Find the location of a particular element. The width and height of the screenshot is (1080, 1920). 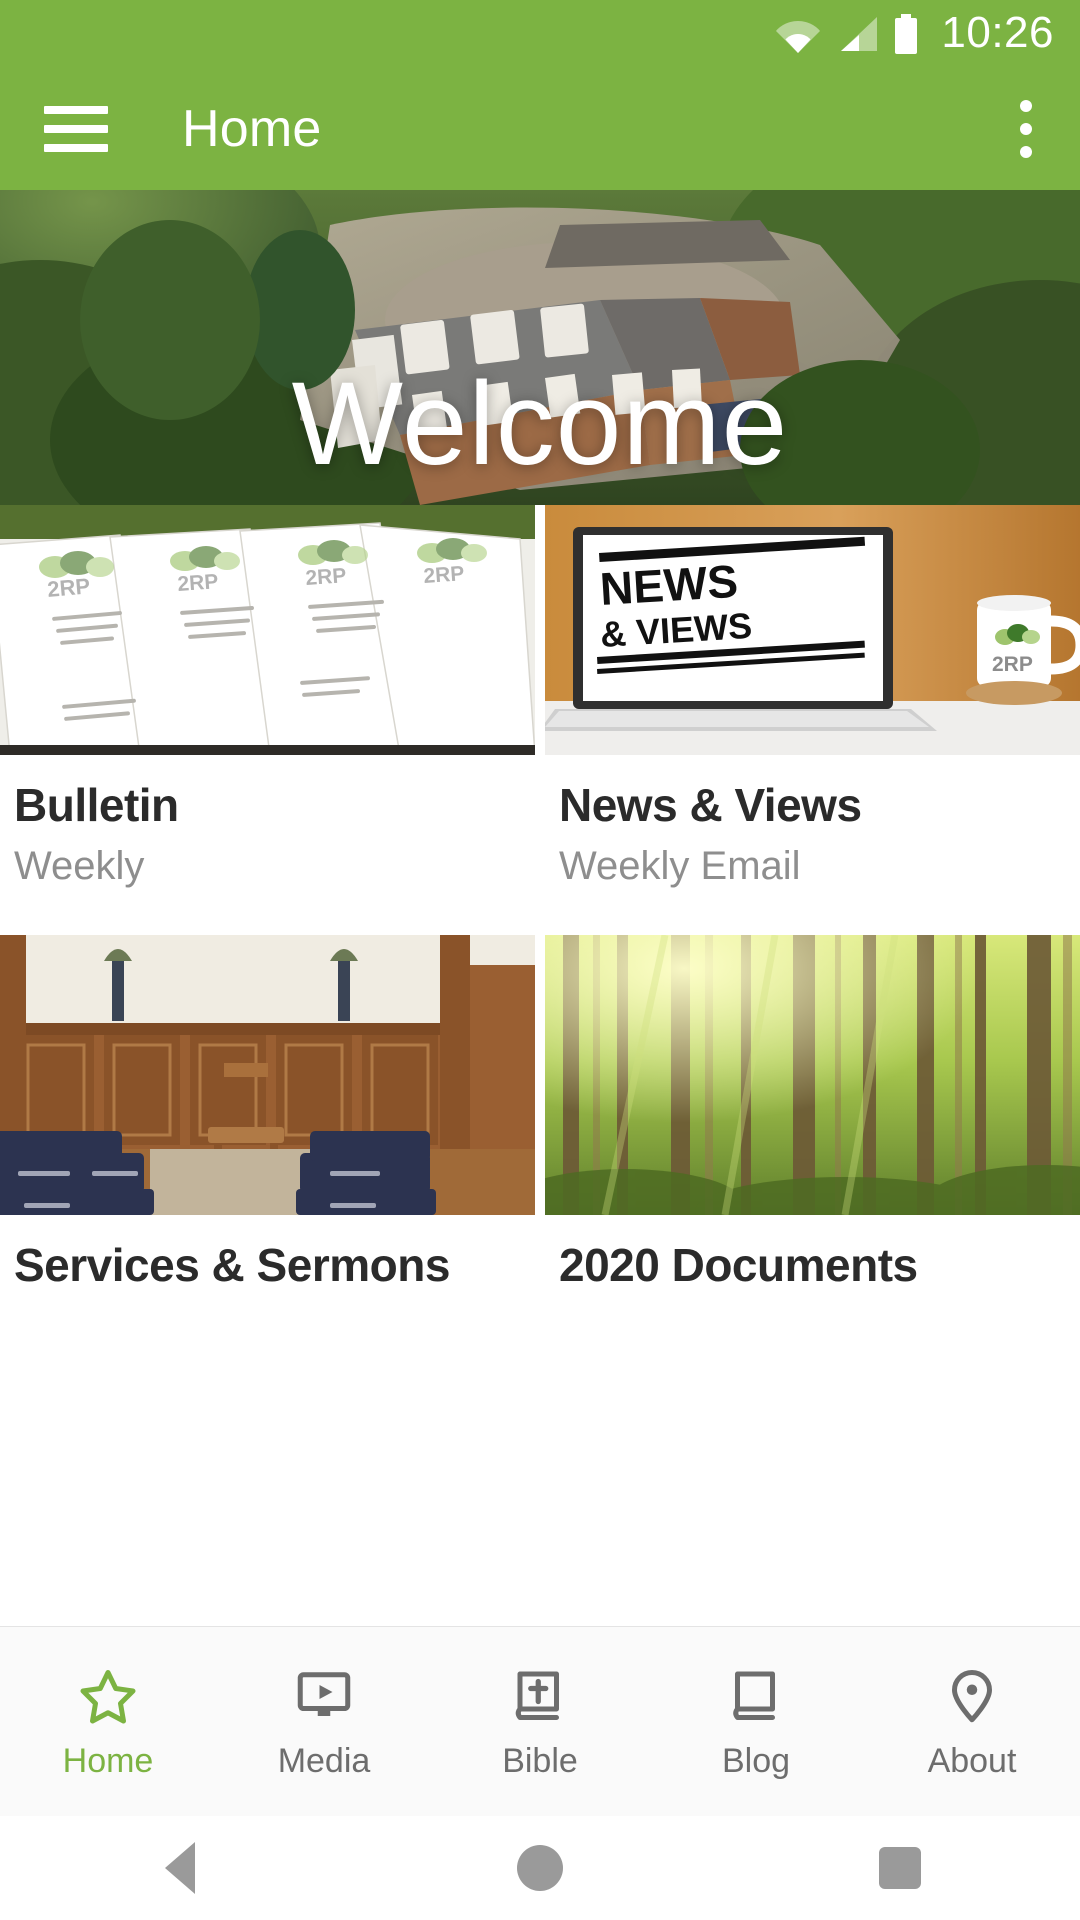

square-recents-icon is located at coordinates (900, 1868).